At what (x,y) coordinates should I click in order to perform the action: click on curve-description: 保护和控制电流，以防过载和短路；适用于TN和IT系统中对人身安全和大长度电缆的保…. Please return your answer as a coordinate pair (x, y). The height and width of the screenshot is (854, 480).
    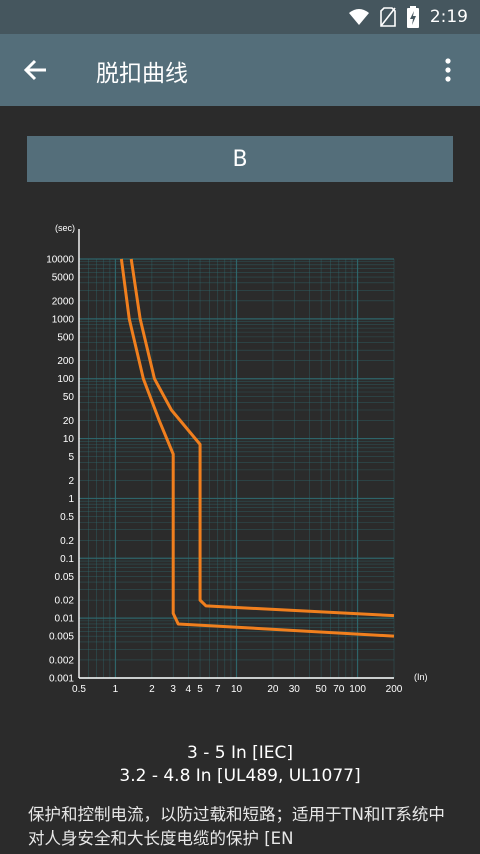
    Looking at the image, I should click on (236, 826).